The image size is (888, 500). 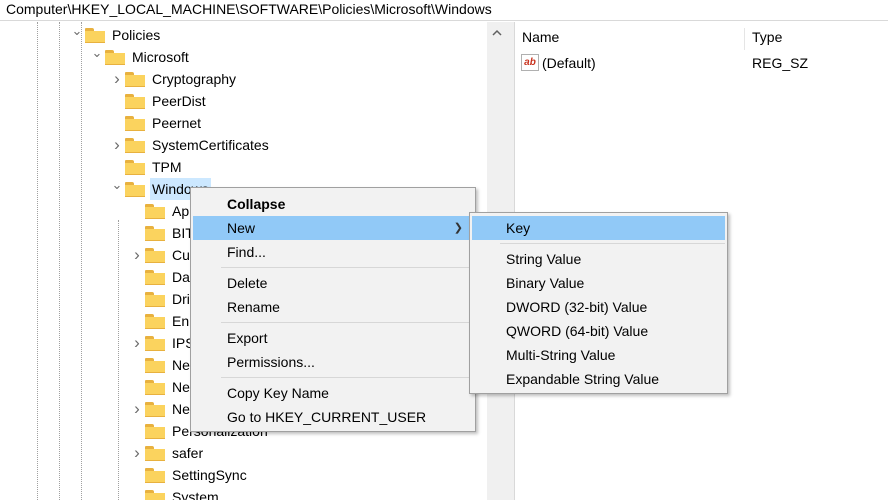 I want to click on tree-node-label: Microsoft, so click(x=160, y=57).